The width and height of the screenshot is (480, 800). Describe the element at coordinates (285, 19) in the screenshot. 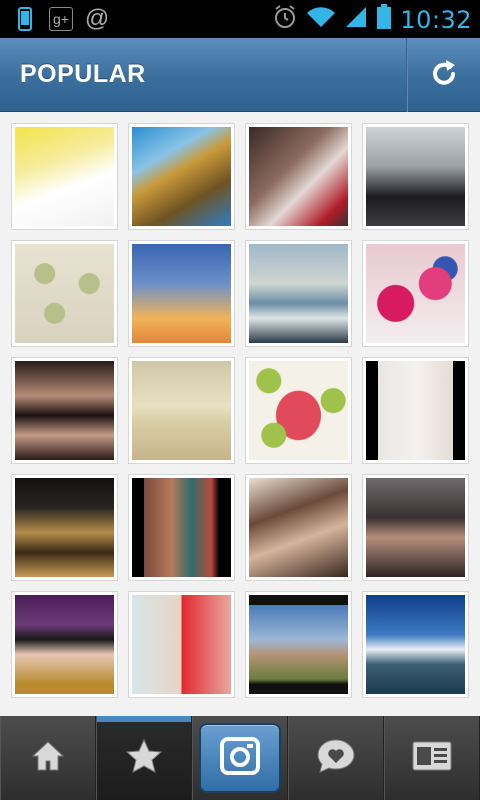

I see `alarm-icon` at that location.